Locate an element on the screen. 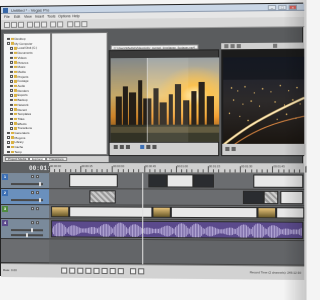  go-start-icon is located at coordinates (112, 271).